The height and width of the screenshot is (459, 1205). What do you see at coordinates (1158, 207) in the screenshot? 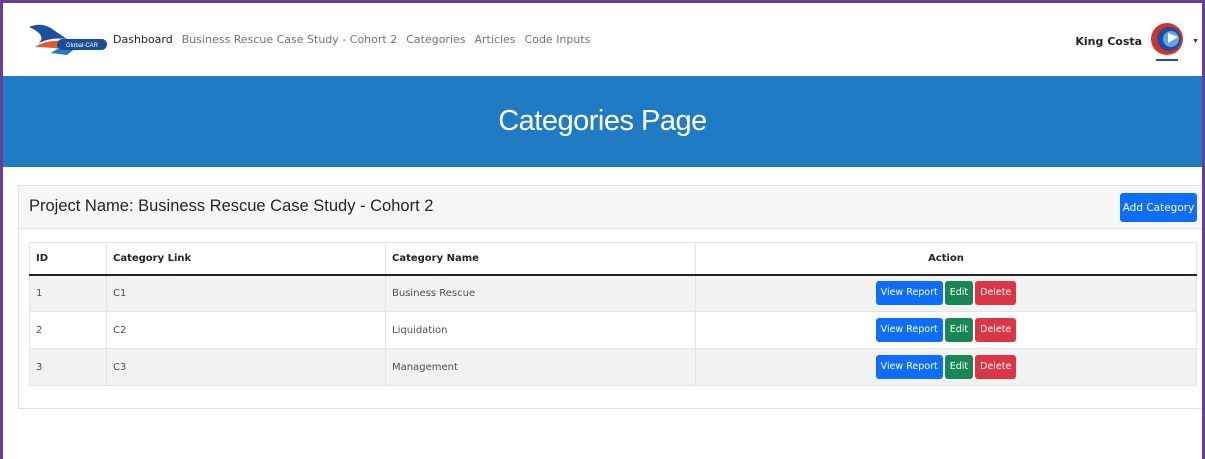
I see `add-category-button: Add Category` at bounding box center [1158, 207].